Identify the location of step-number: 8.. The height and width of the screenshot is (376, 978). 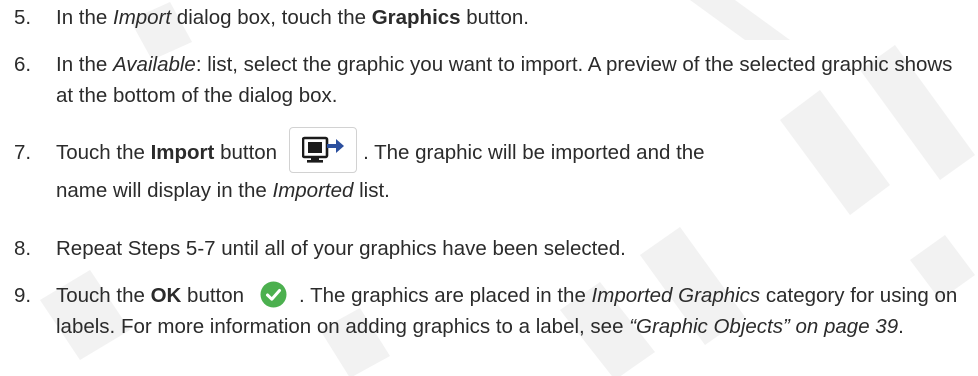
(23, 248).